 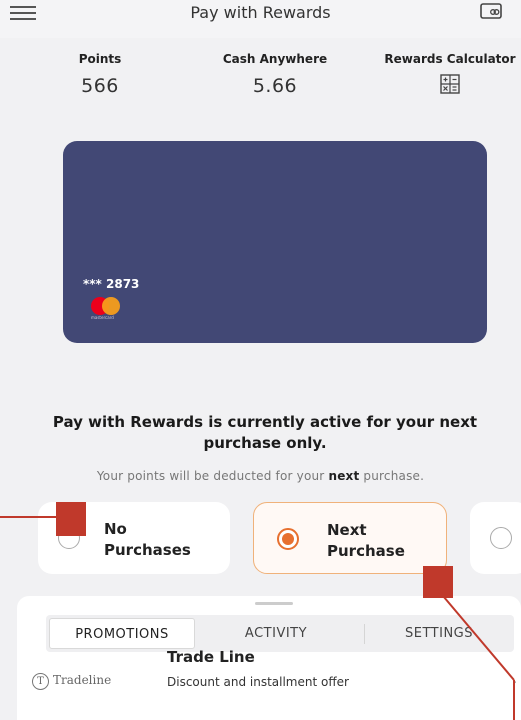 What do you see at coordinates (260, 12) in the screenshot?
I see `page-title: Pay with Rewards` at bounding box center [260, 12].